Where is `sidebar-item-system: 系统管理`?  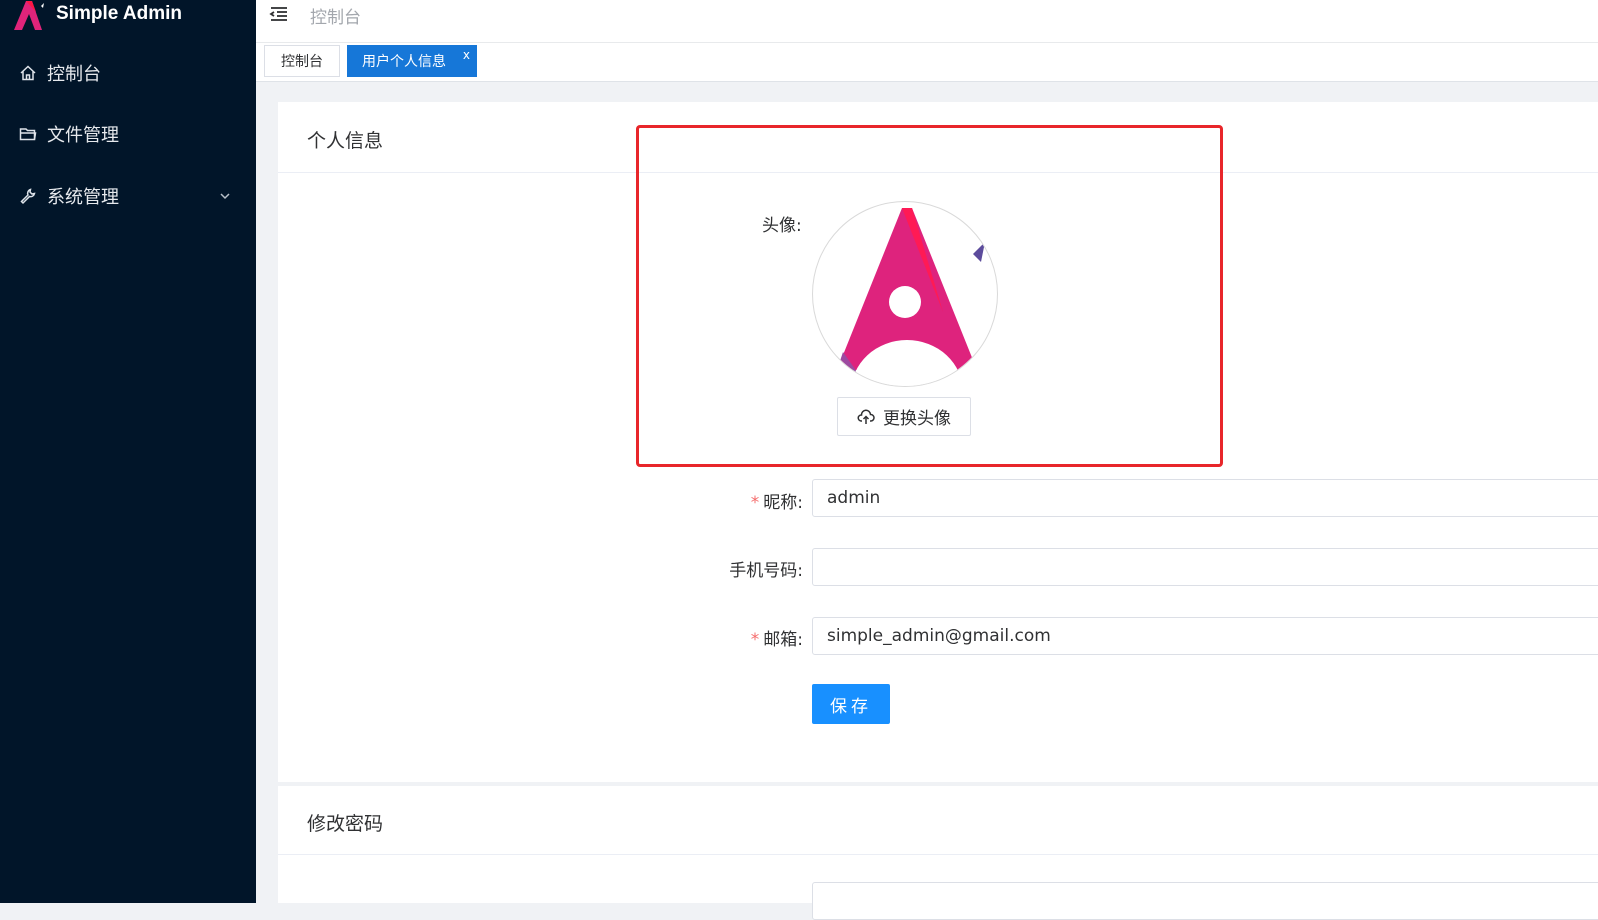 sidebar-item-system: 系统管理 is located at coordinates (128, 196).